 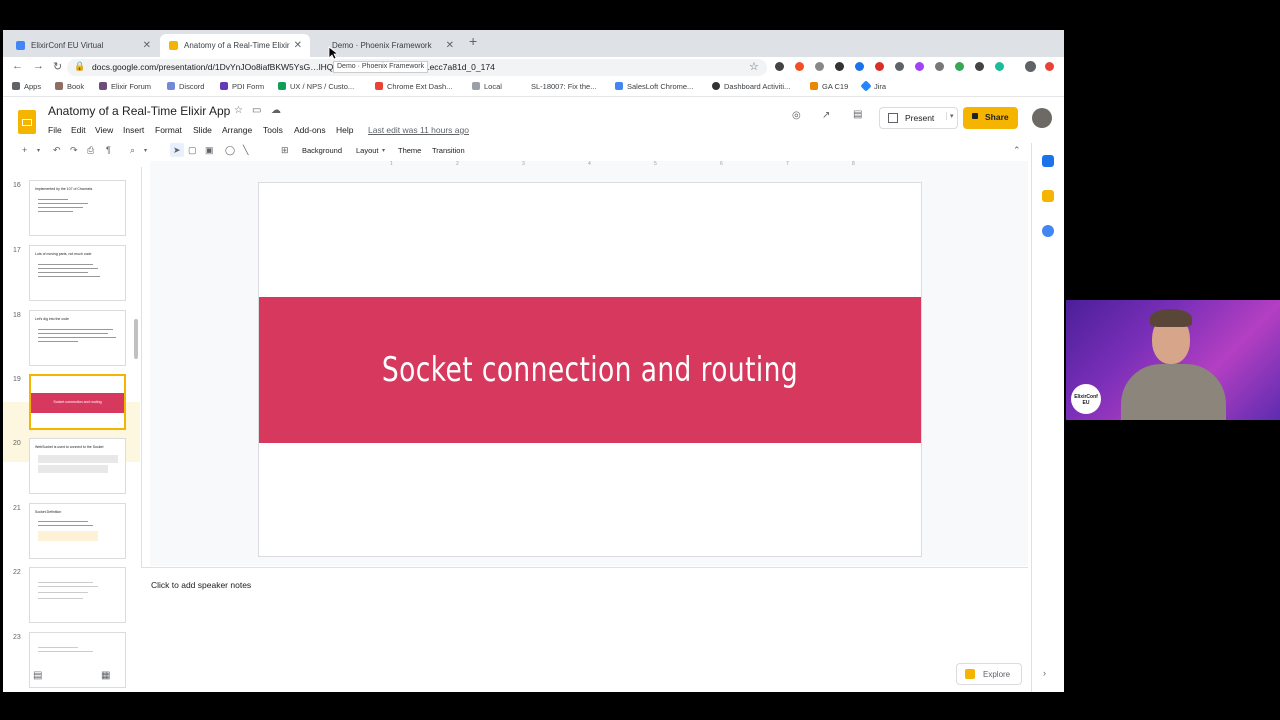 I want to click on menu-insert: Insert, so click(x=133, y=130).